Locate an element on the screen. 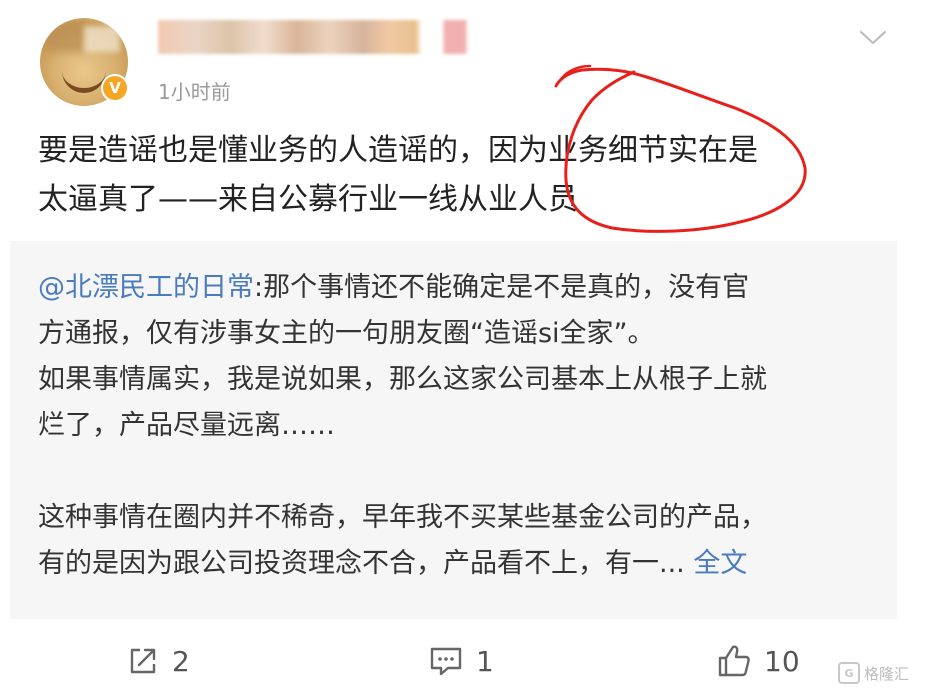 This screenshot has width=929, height=696. repost-text-segment: :那个事情还不能确定是不是真的，没有官 is located at coordinates (502, 287).